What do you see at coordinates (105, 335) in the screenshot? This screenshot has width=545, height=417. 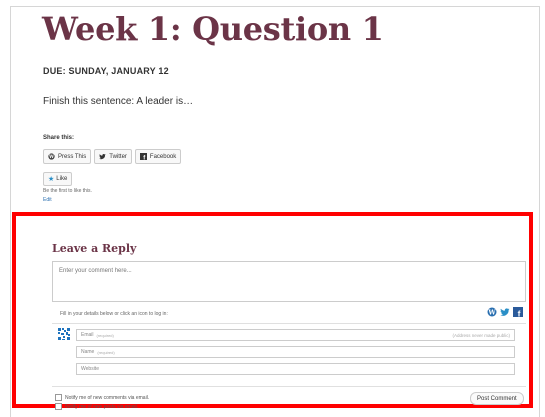 I see `email-required: (required)` at bounding box center [105, 335].